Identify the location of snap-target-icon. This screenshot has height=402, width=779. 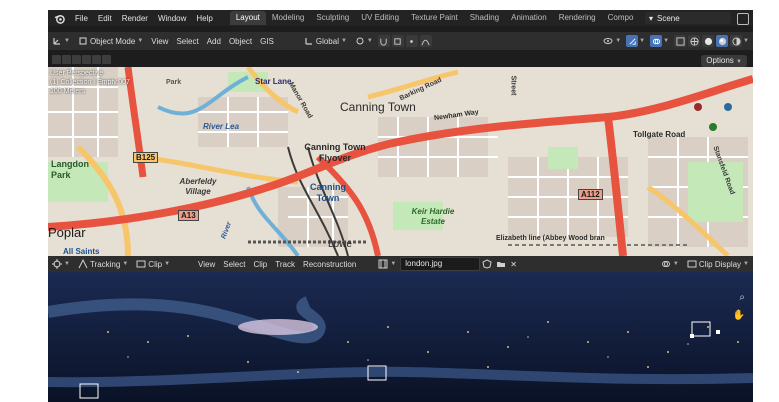
(397, 41).